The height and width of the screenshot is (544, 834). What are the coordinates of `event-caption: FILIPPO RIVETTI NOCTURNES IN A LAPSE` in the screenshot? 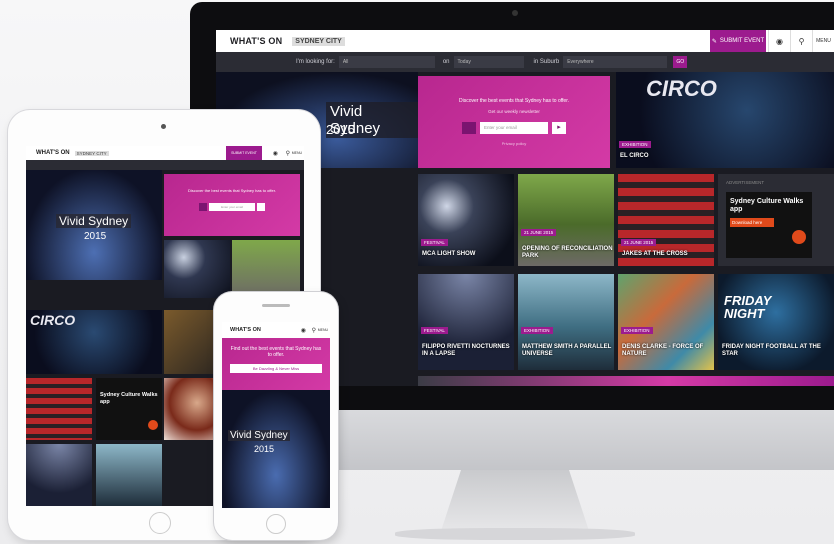 It's located at (466, 350).